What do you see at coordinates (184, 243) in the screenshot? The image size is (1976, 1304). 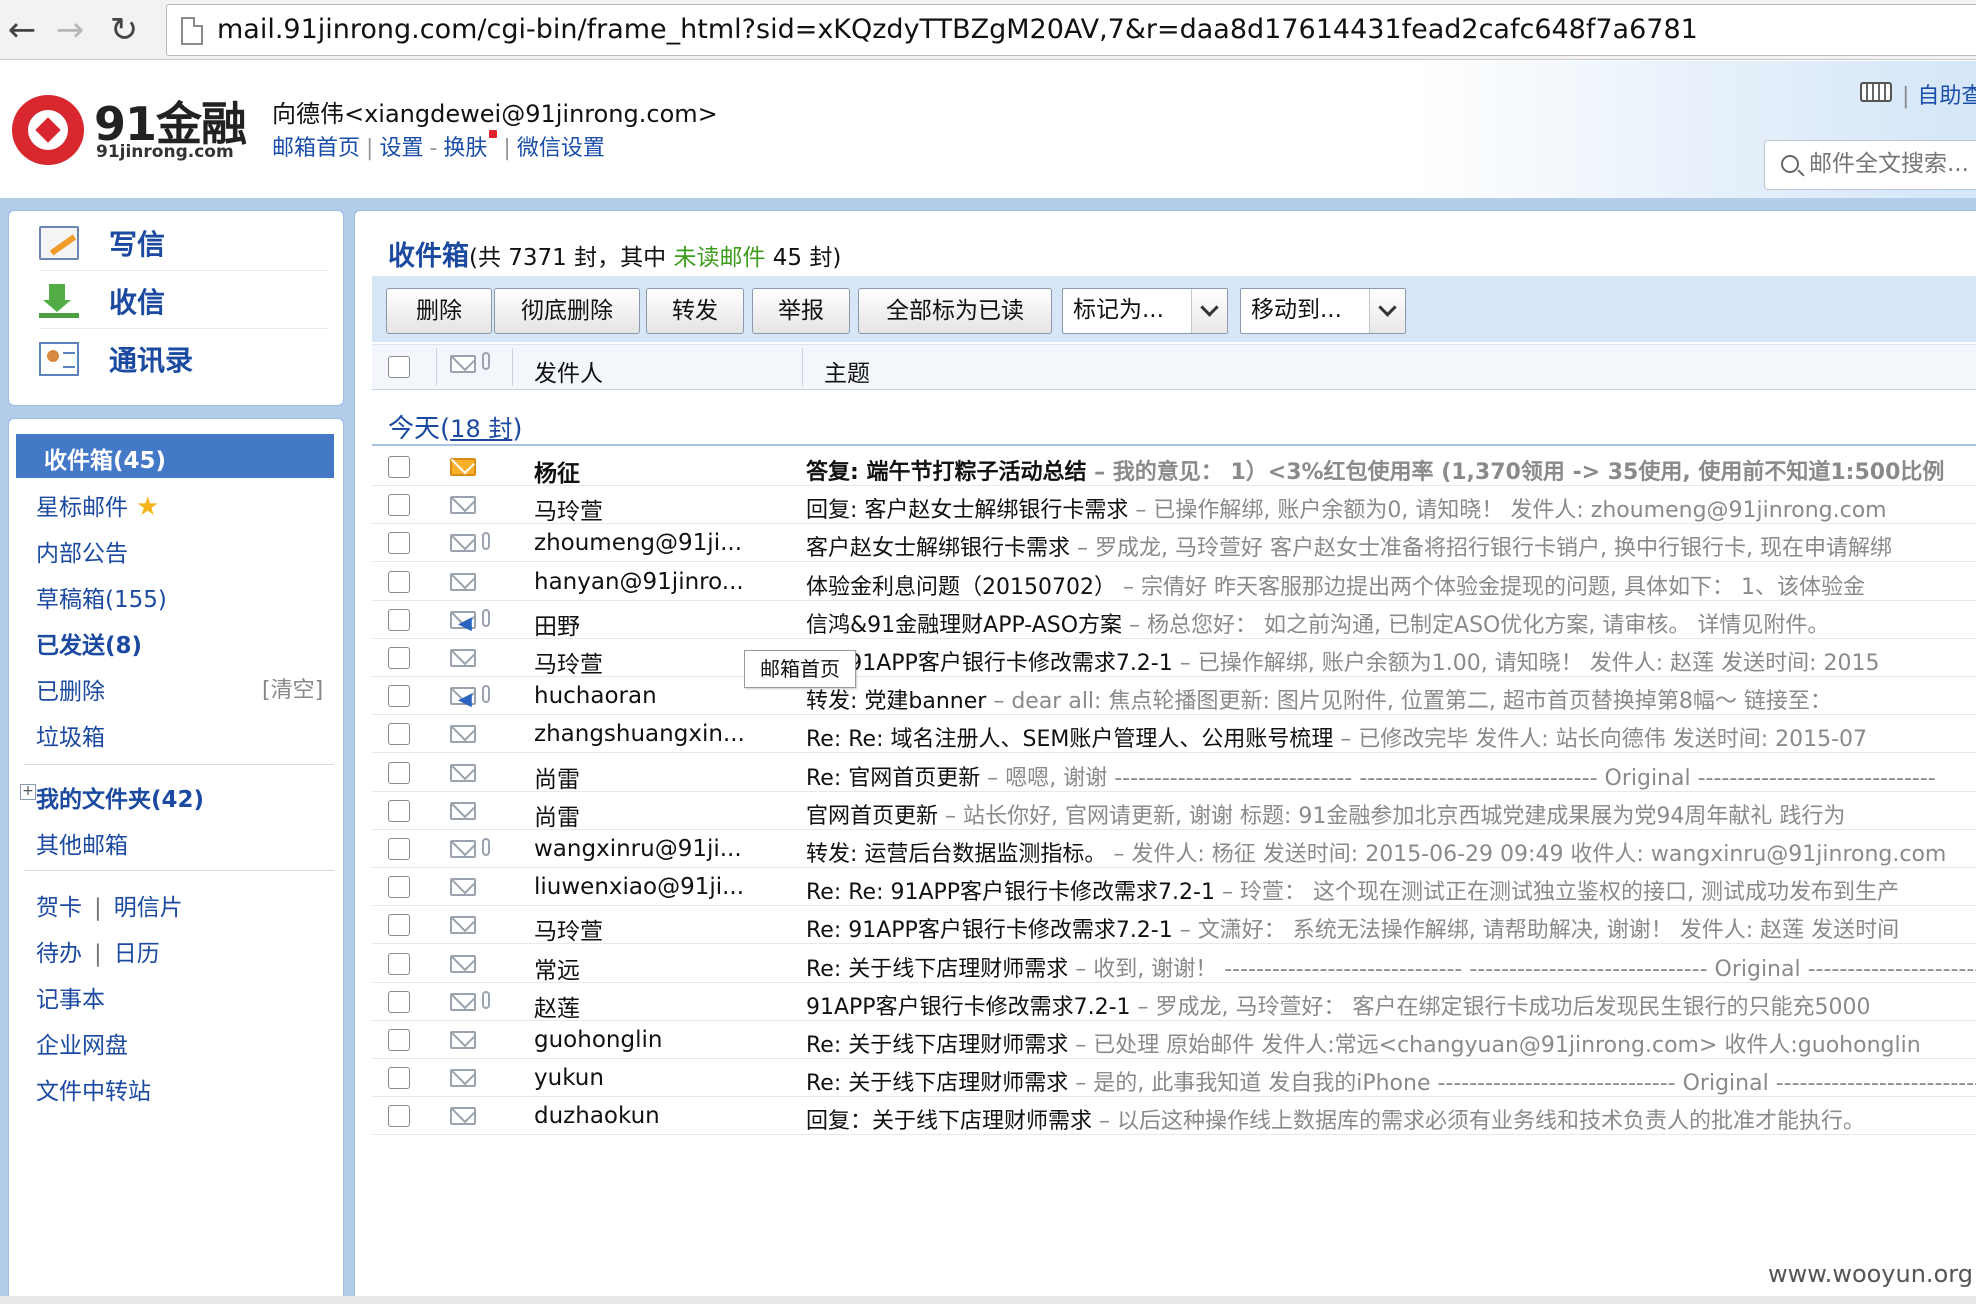 I see `sidebar-write: 写信` at bounding box center [184, 243].